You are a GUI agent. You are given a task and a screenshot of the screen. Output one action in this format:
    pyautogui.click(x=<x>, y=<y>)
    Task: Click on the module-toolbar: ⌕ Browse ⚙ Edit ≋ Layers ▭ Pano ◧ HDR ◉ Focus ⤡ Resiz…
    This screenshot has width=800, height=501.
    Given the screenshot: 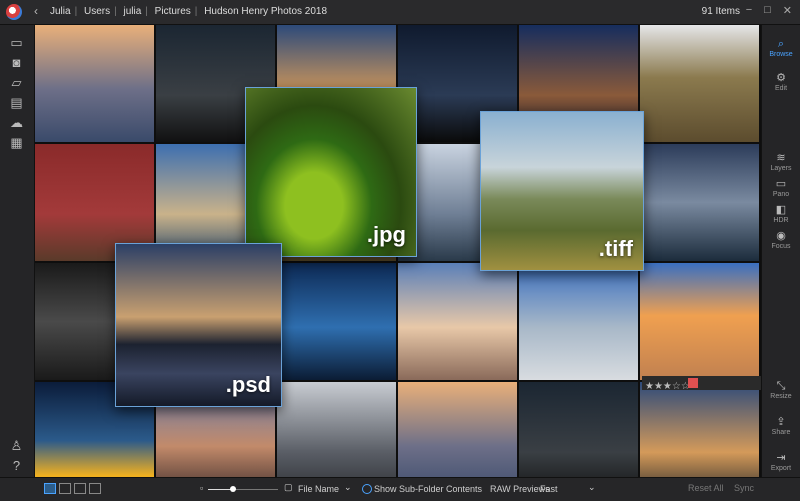 What is the action you would take?
    pyautogui.click(x=780, y=251)
    